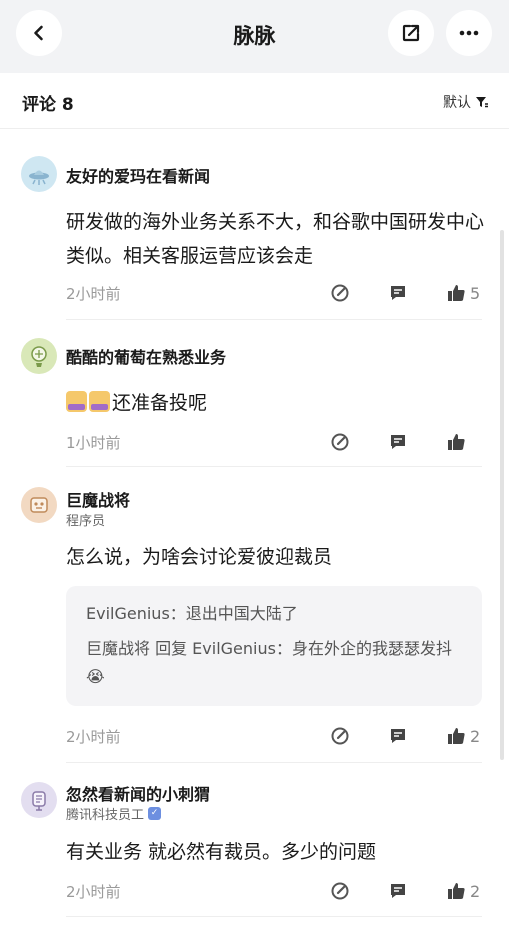  I want to click on share-button, so click(411, 33).